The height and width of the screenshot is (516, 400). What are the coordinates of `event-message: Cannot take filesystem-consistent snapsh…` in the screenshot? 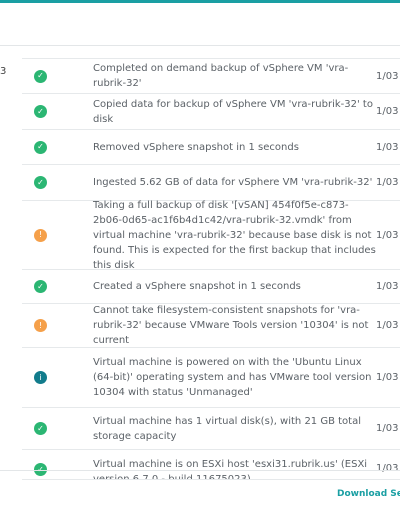 It's located at (231, 325).